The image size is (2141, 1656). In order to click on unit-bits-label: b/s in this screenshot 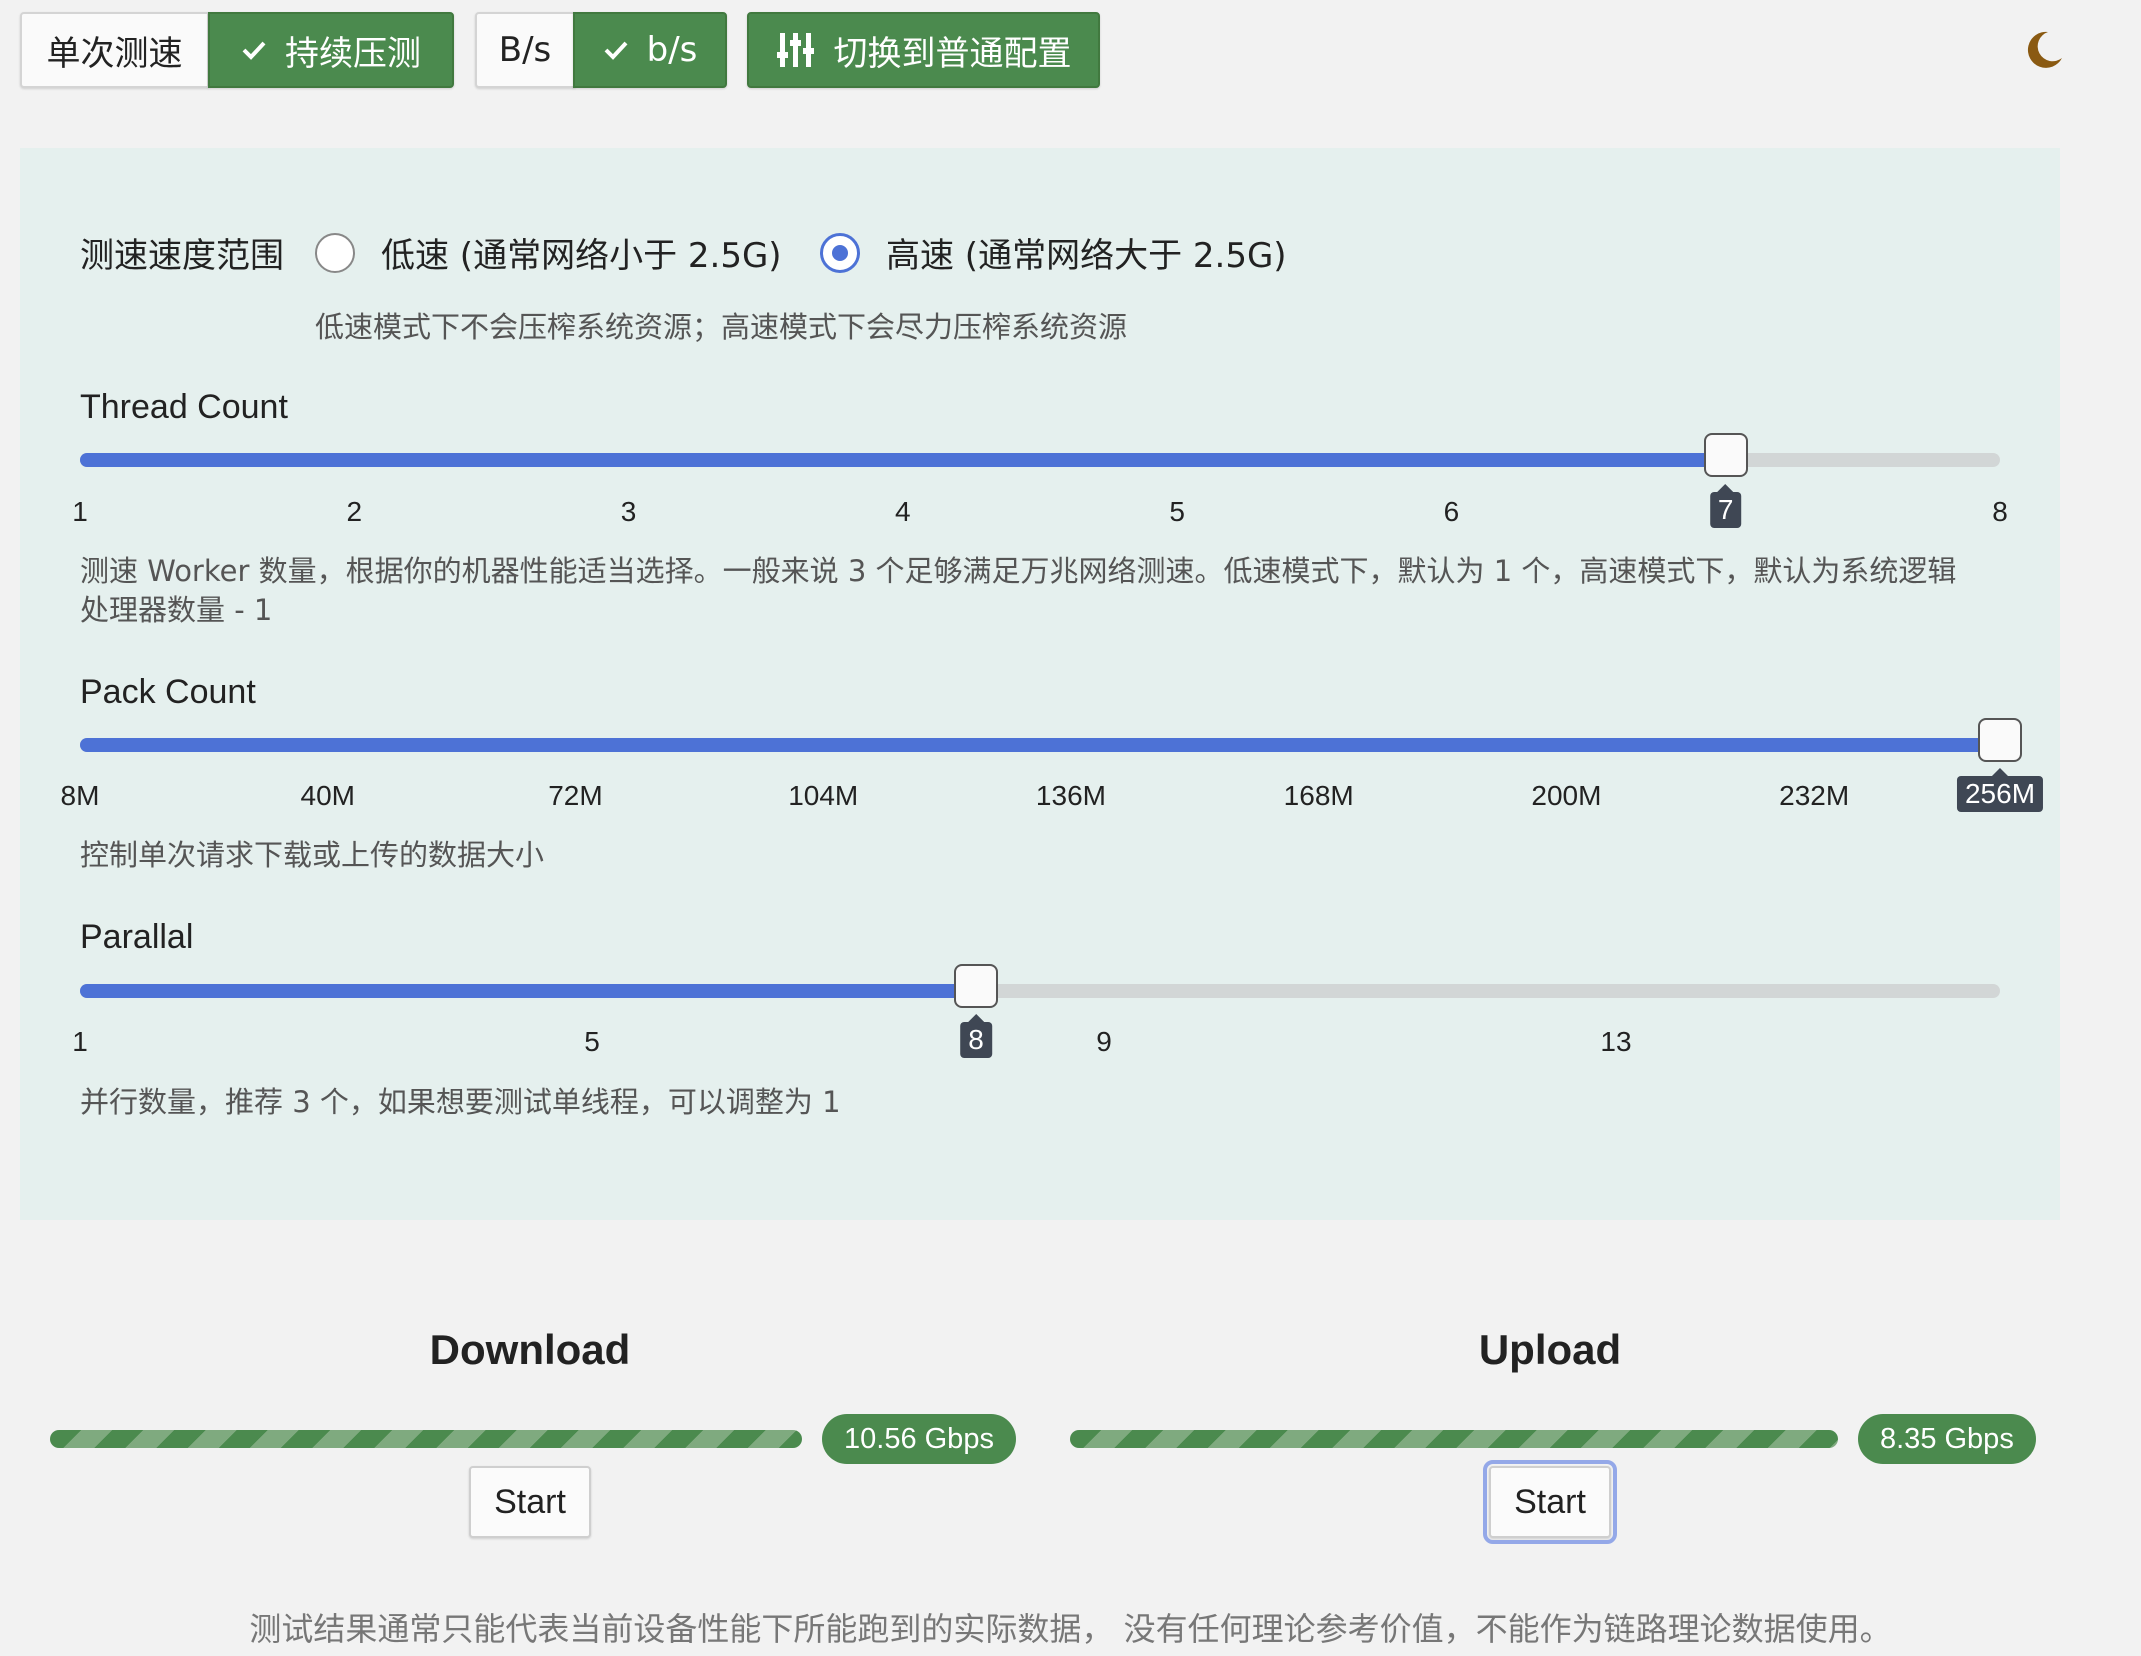, I will do `click(672, 50)`.